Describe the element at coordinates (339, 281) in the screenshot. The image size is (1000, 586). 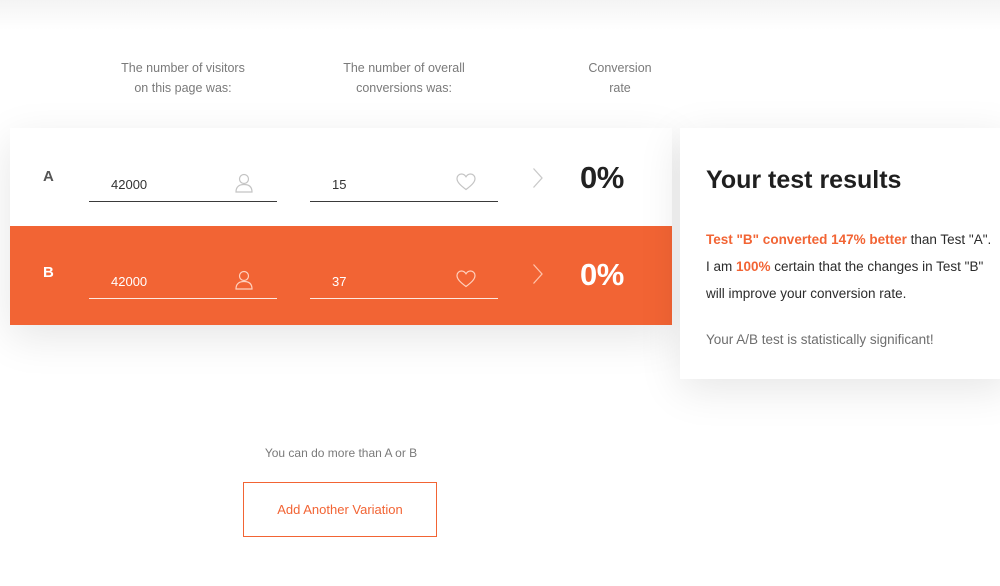
I see `conversions-value: 37` at that location.